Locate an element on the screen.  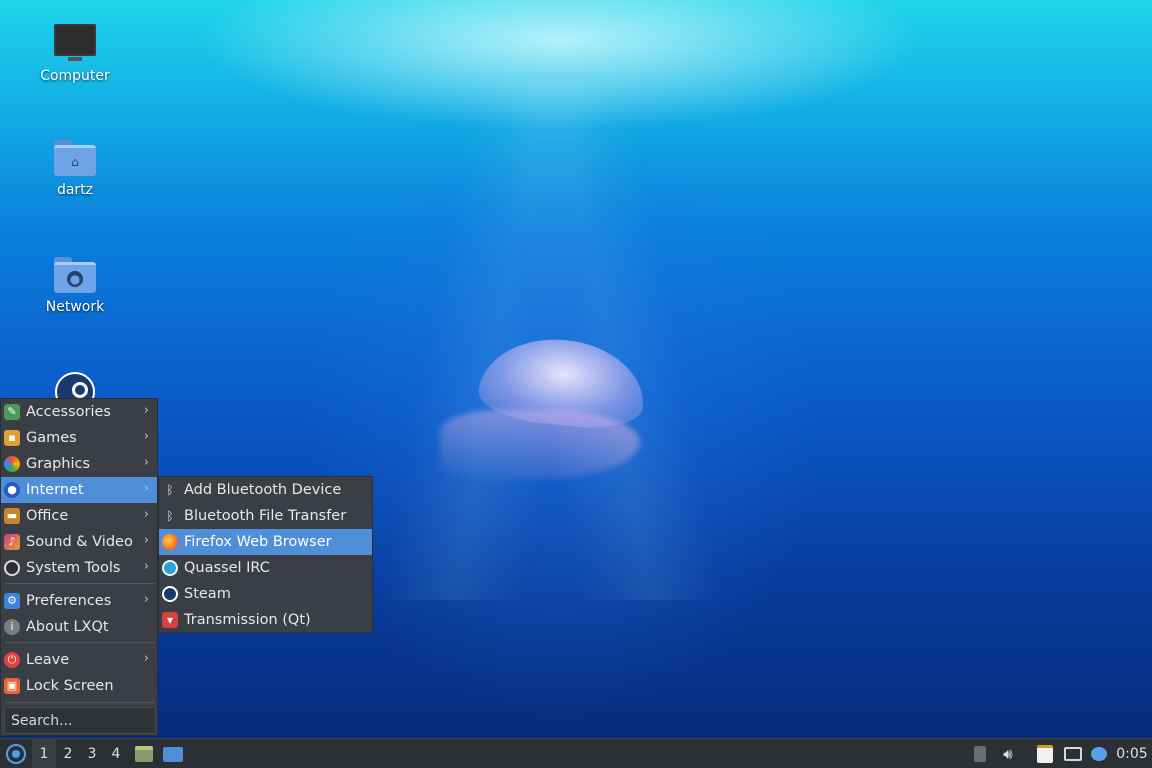
menu-item-label: Games is located at coordinates (51, 438).